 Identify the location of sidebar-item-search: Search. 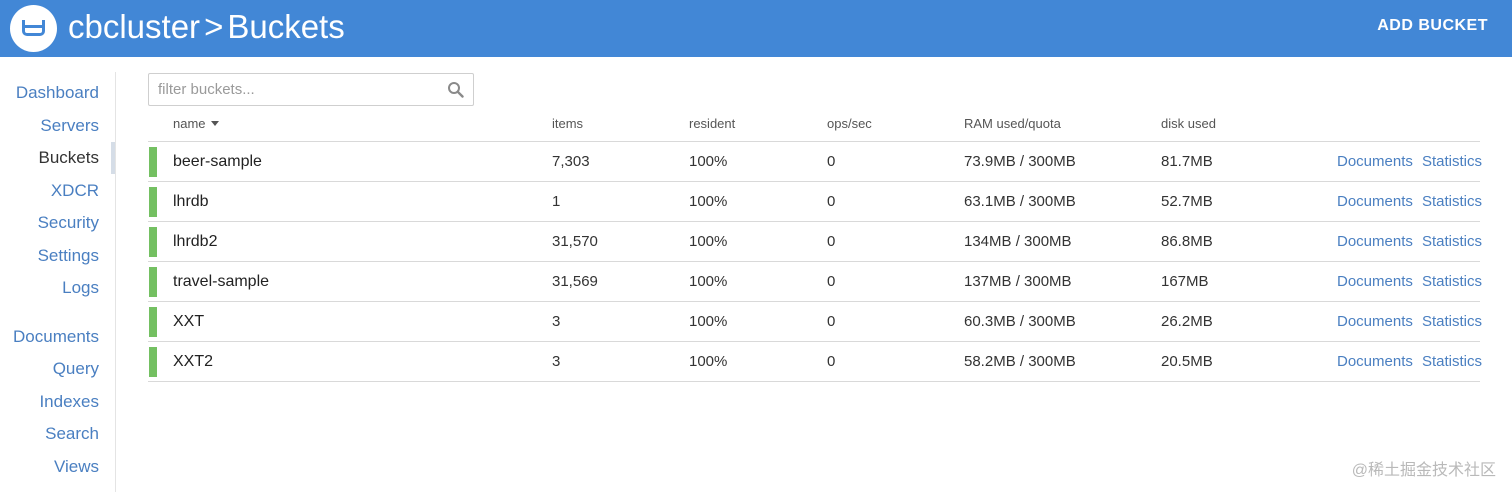
(72, 434).